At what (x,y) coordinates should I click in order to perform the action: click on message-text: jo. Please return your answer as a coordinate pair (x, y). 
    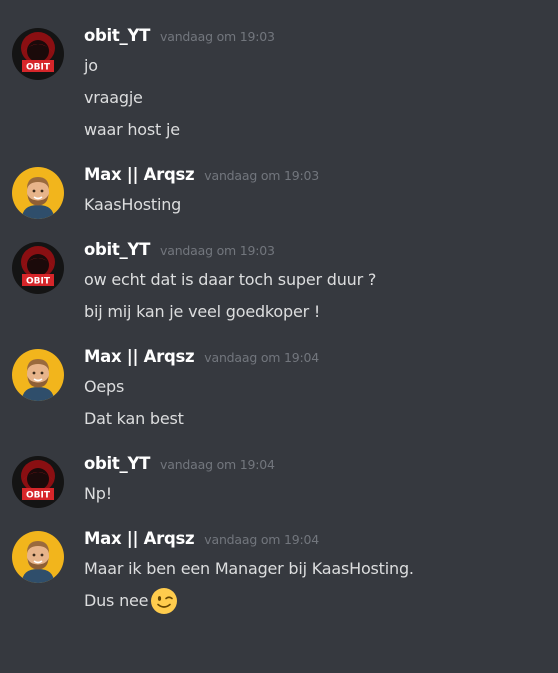
    Looking at the image, I should click on (91, 65).